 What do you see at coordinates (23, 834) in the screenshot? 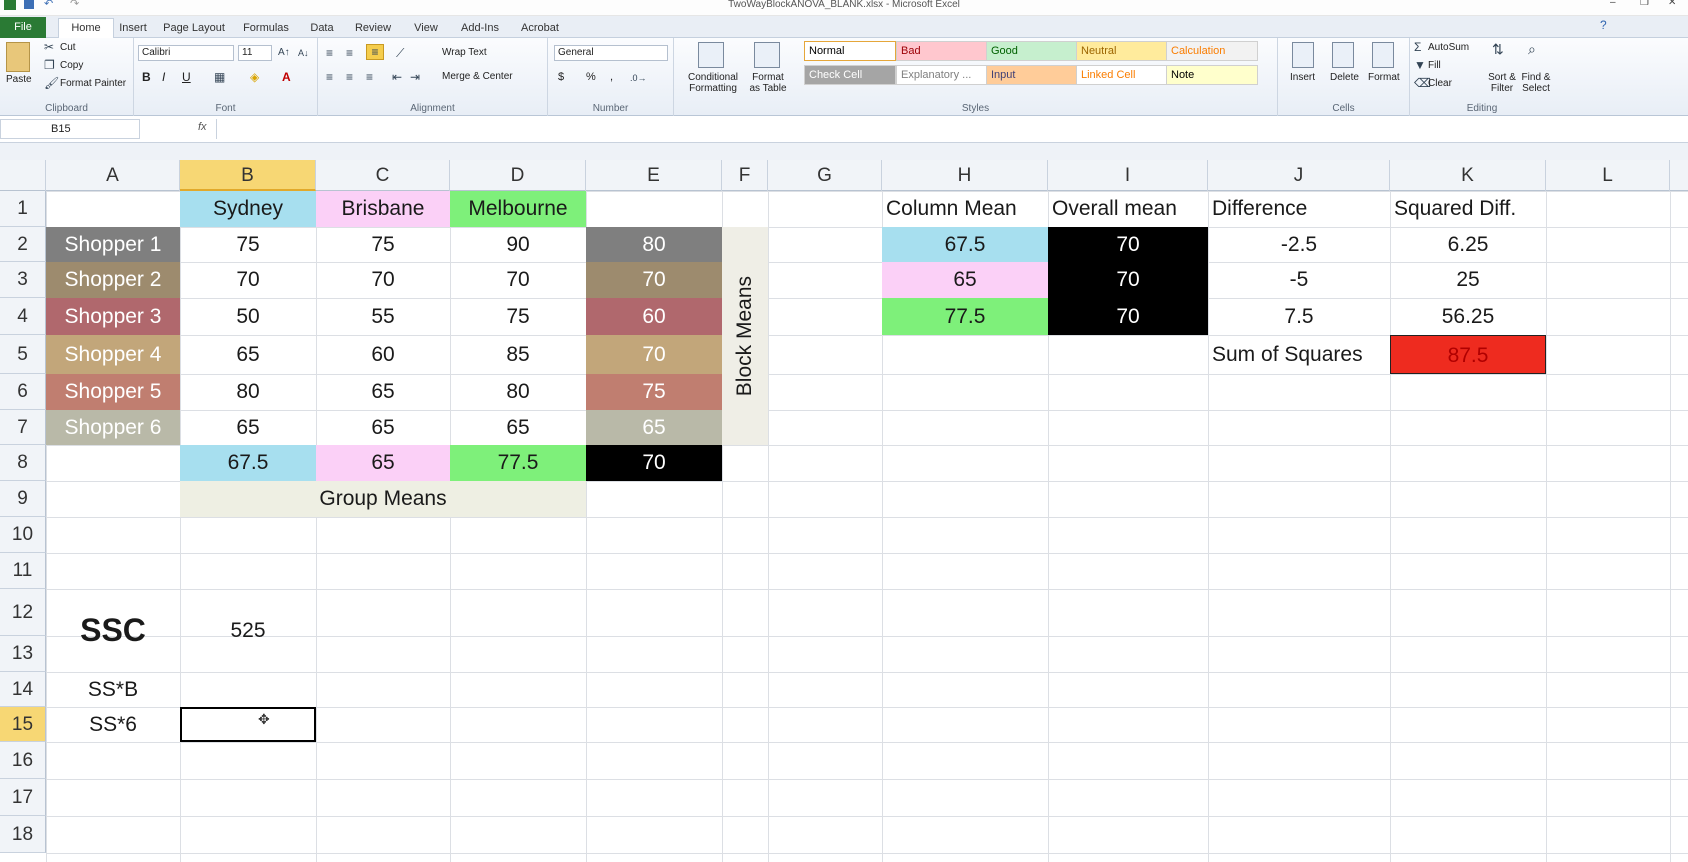
I see `row-header-18: 18` at bounding box center [23, 834].